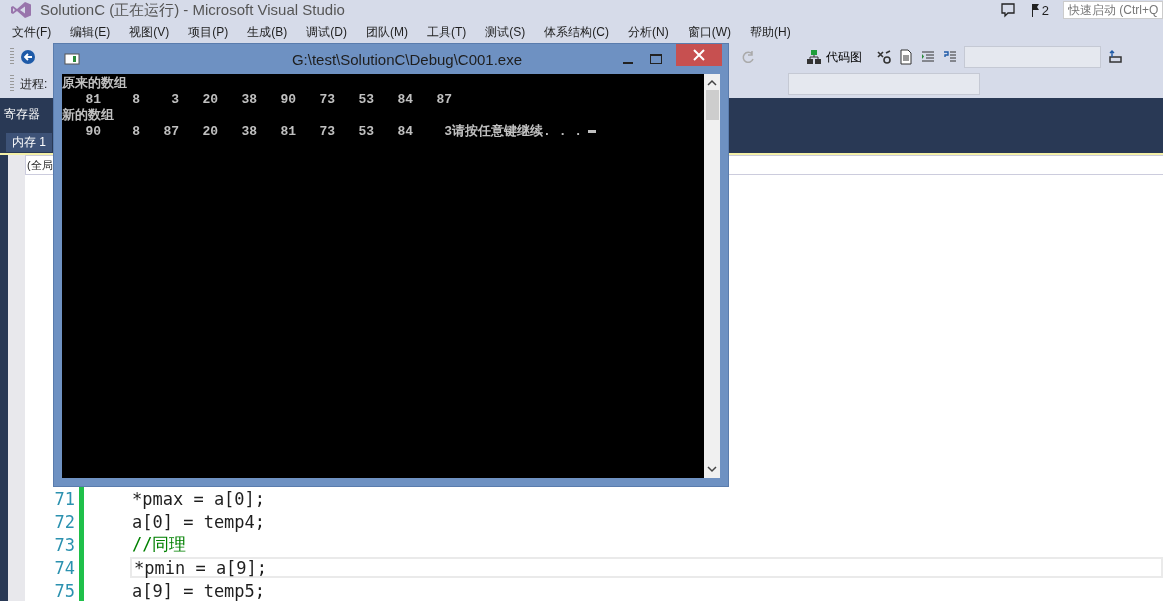  Describe the element at coordinates (208, 32) in the screenshot. I see `menu-item: 项目(P)` at that location.